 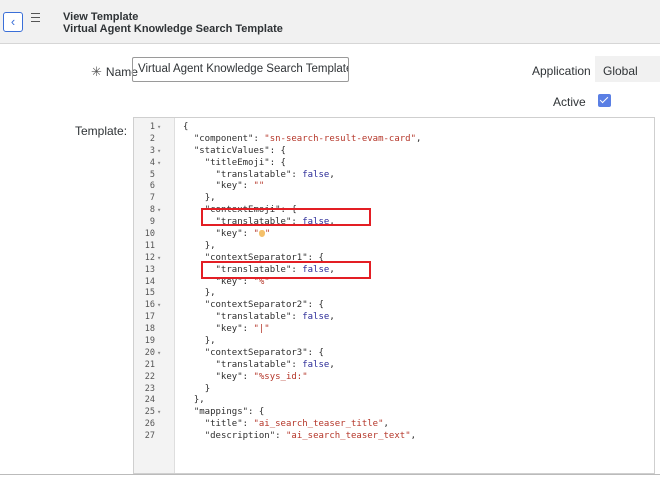 What do you see at coordinates (207, 388) in the screenshot?
I see `punctuation-token: }` at bounding box center [207, 388].